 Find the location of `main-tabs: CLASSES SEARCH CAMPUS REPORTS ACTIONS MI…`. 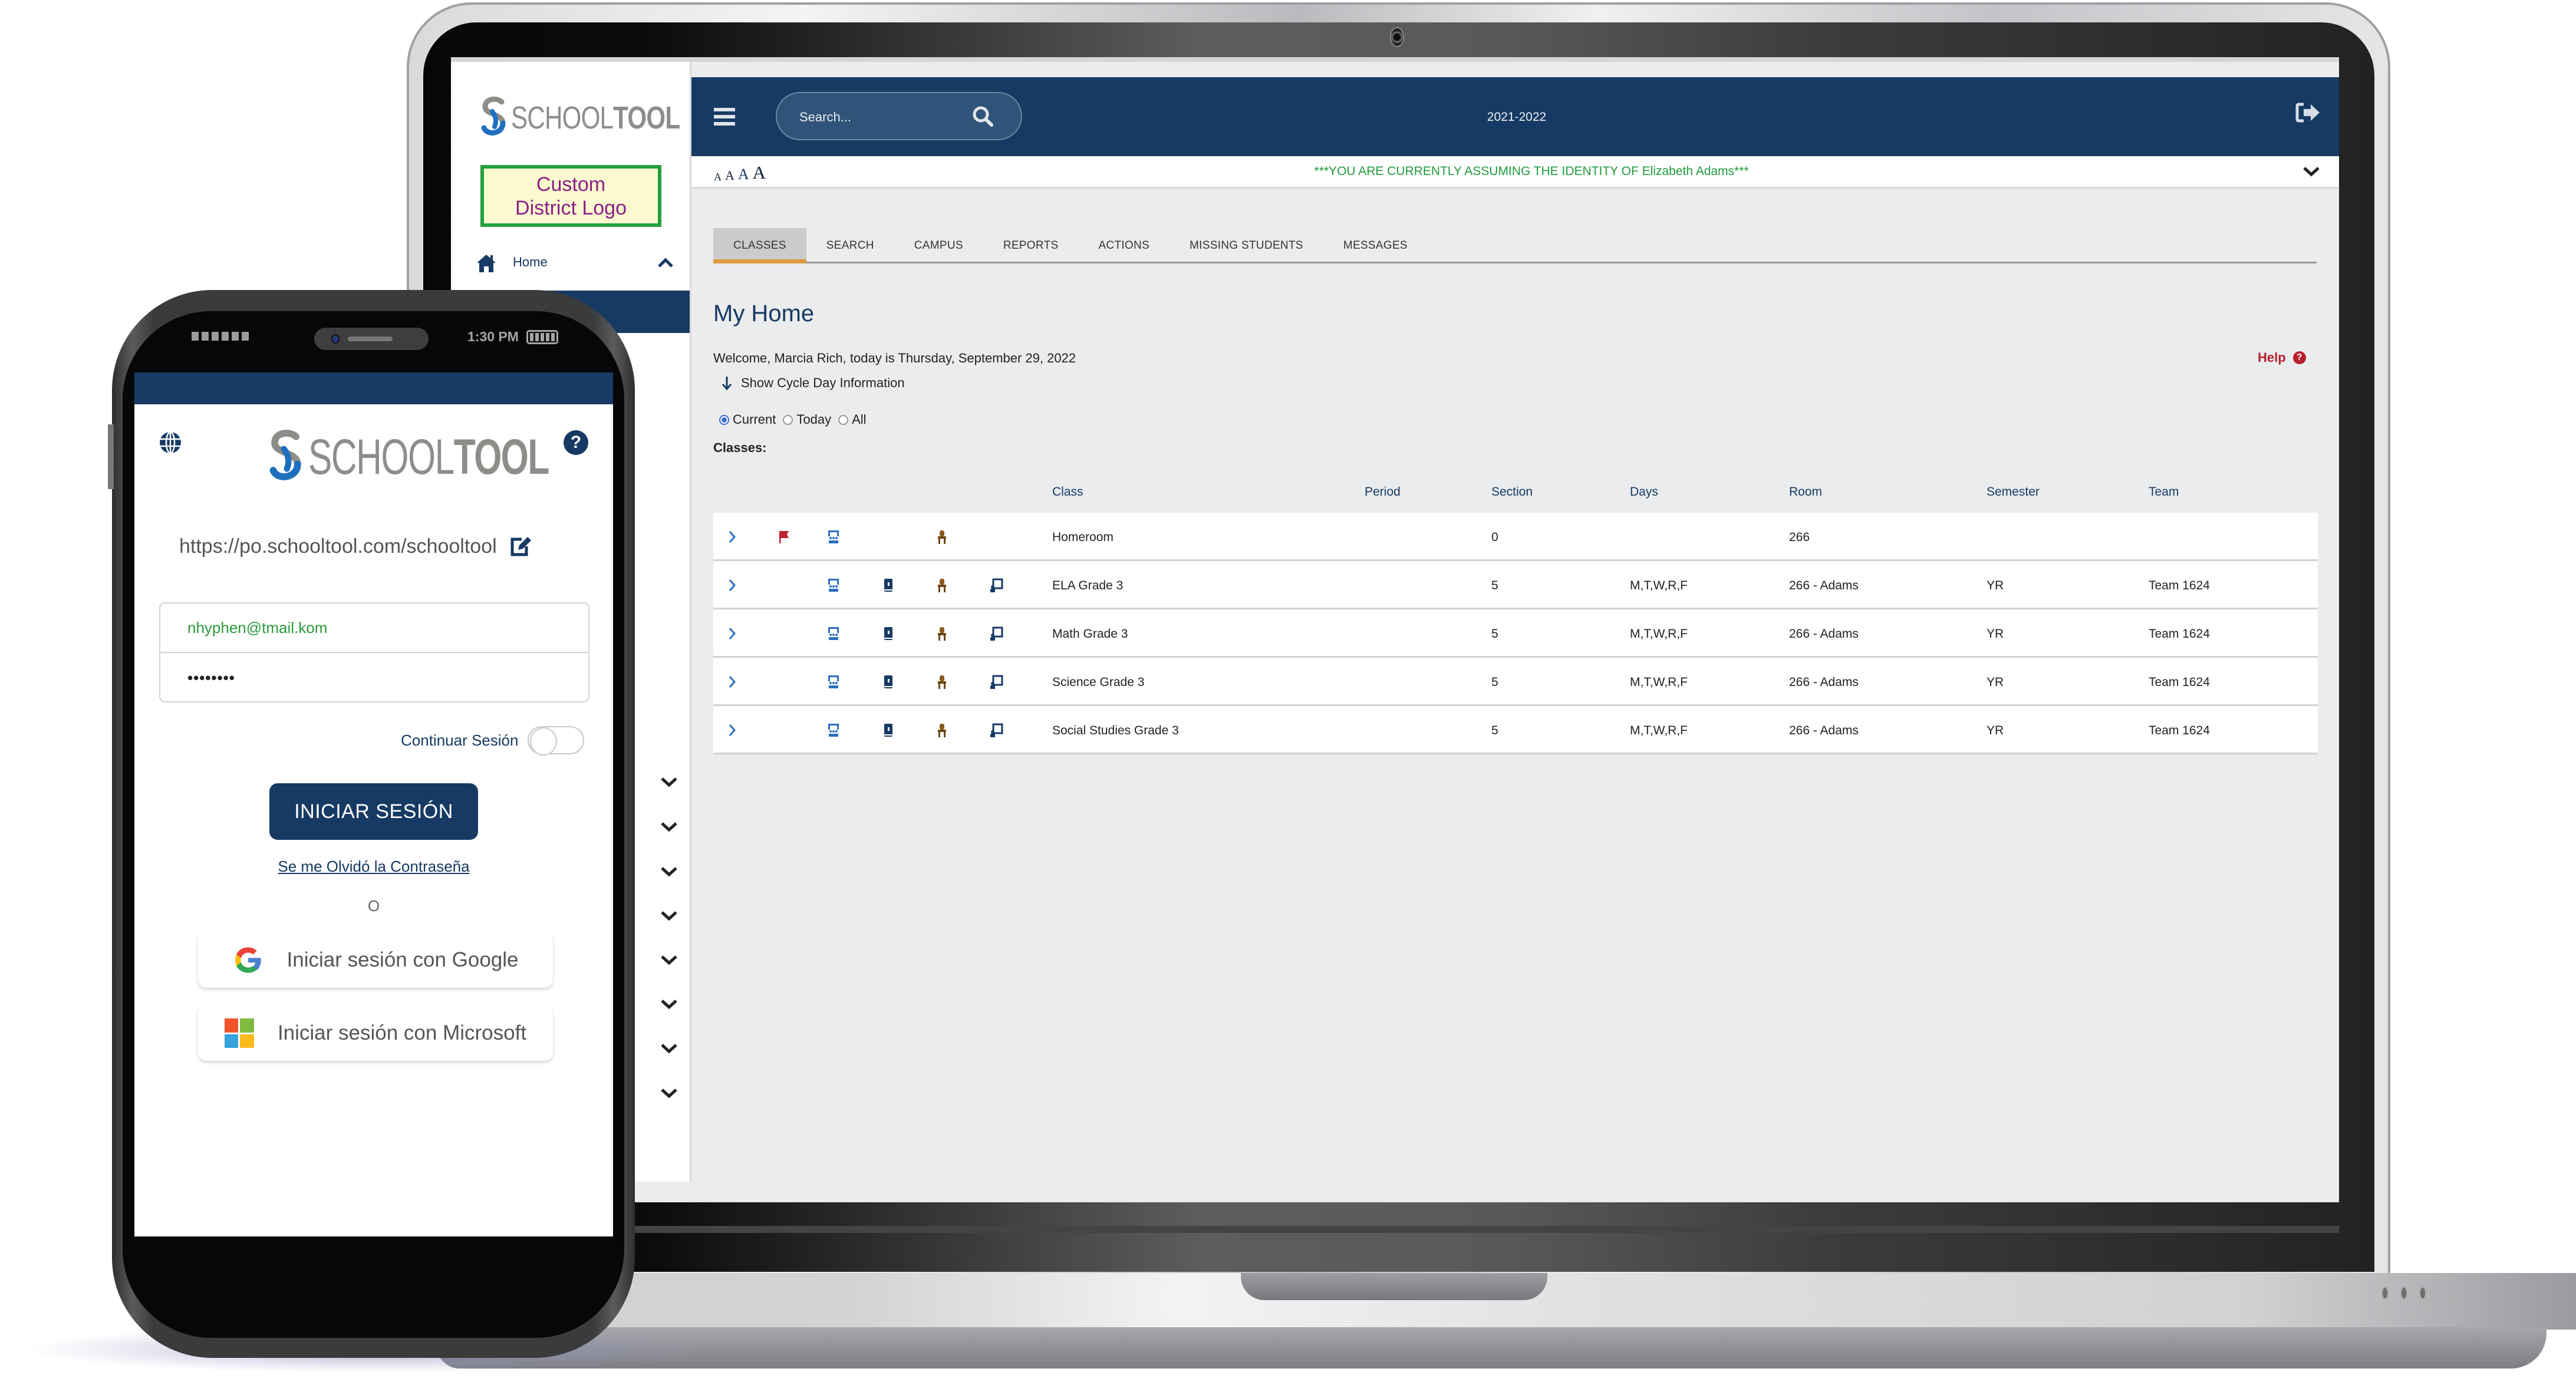

main-tabs: CLASSES SEARCH CAMPUS REPORTS ACTIONS MI… is located at coordinates (1515, 245).